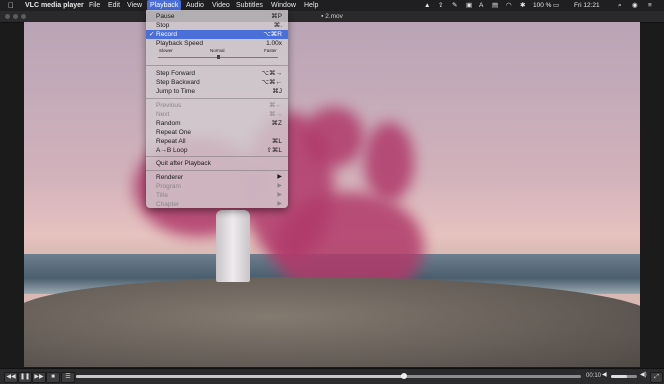  I want to click on volume-low-icon: ◀, so click(604, 375).